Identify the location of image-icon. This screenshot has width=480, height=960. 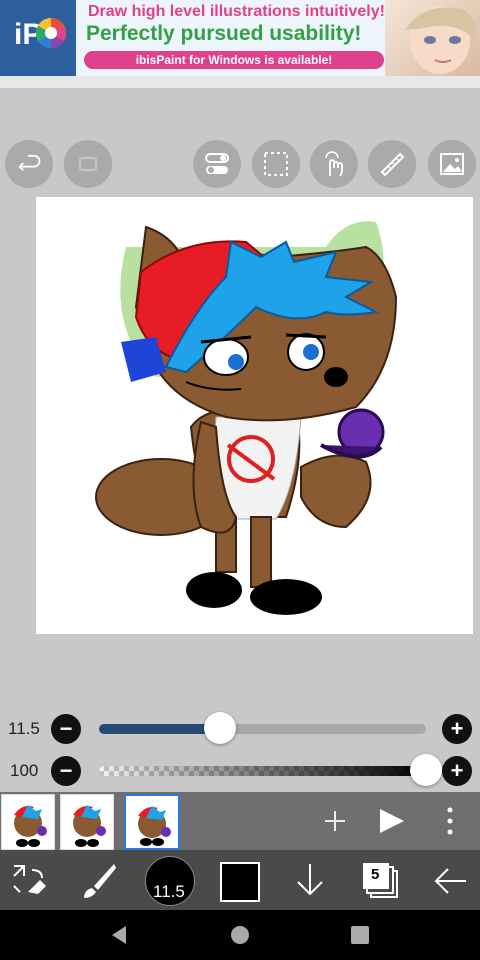
(452, 164).